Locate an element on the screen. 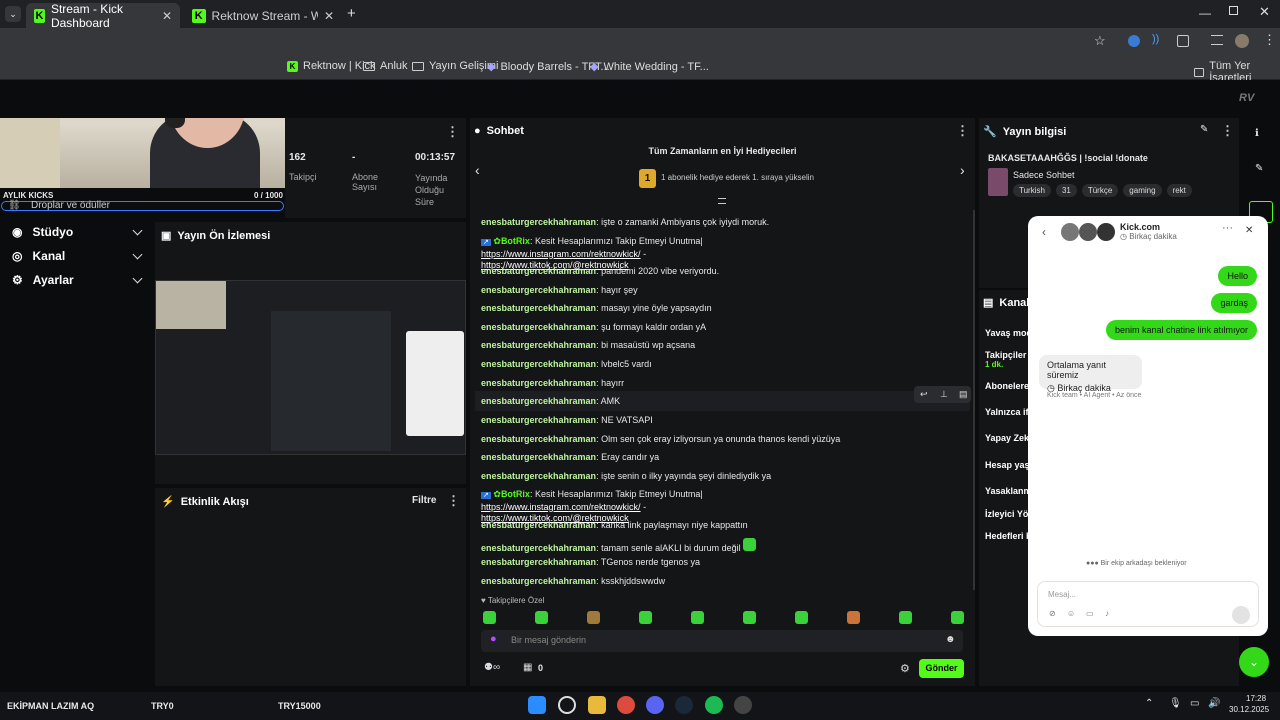 The image size is (1280, 720). discord-icon is located at coordinates (655, 705).